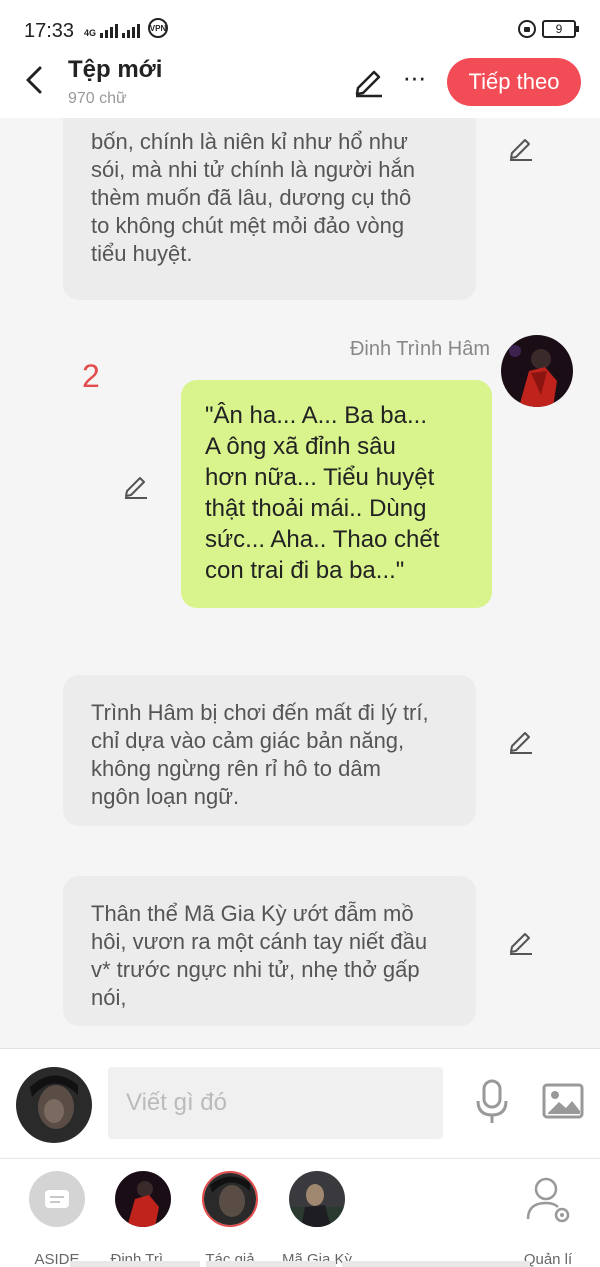 This screenshot has height=1267, width=600. What do you see at coordinates (252, 913) in the screenshot?
I see `message-line: Thân thể Mã Gia Kỳ ướt đẫm mồ` at bounding box center [252, 913].